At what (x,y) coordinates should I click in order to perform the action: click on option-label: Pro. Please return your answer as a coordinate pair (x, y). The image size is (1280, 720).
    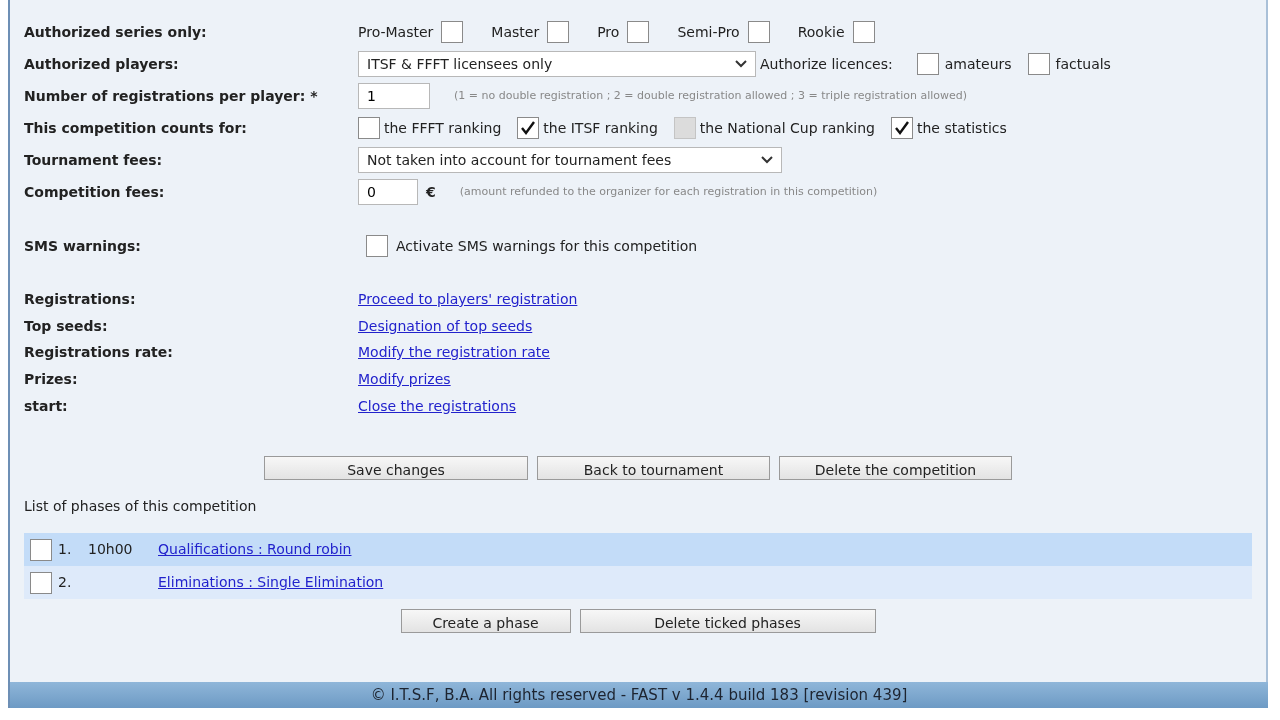
    Looking at the image, I should click on (608, 32).